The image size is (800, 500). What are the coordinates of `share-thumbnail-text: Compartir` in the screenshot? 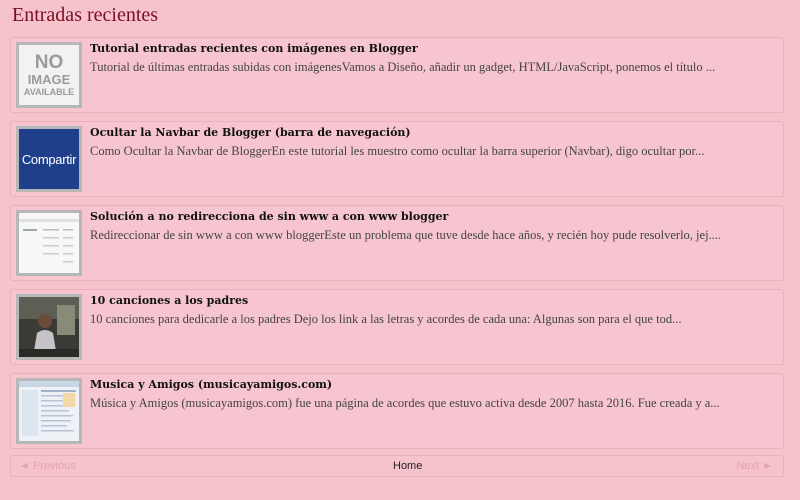 It's located at (49, 159).